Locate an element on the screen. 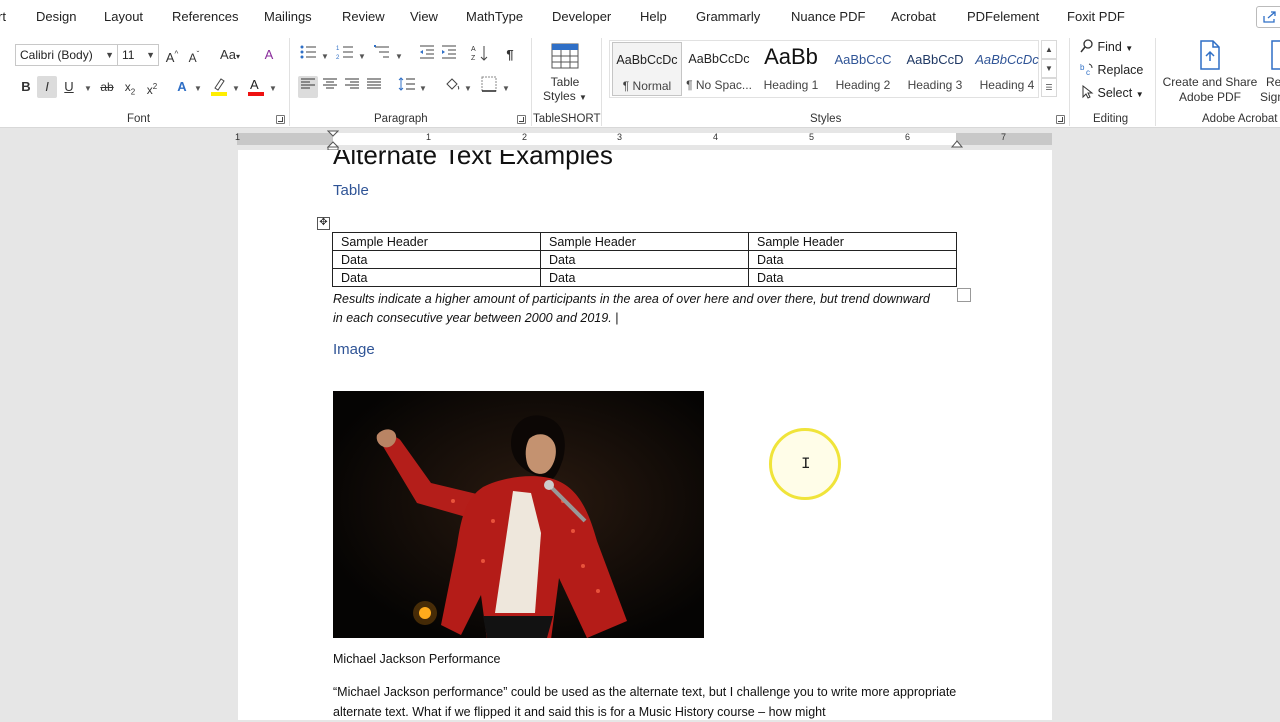  find-button: Find ▼ is located at coordinates (1106, 46).